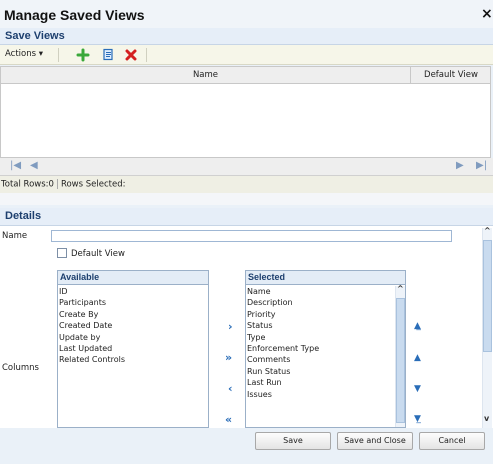  Describe the element at coordinates (293, 441) in the screenshot. I see `save-button: Save` at that location.